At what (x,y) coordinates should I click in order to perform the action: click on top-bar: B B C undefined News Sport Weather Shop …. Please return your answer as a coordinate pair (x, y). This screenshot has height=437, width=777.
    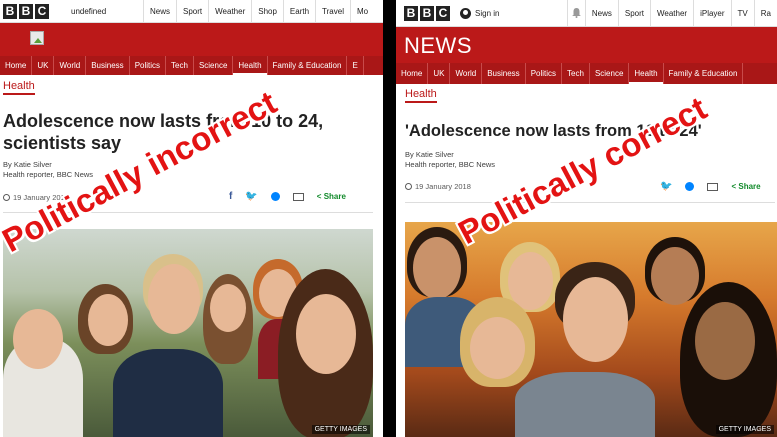
    Looking at the image, I should click on (191, 11).